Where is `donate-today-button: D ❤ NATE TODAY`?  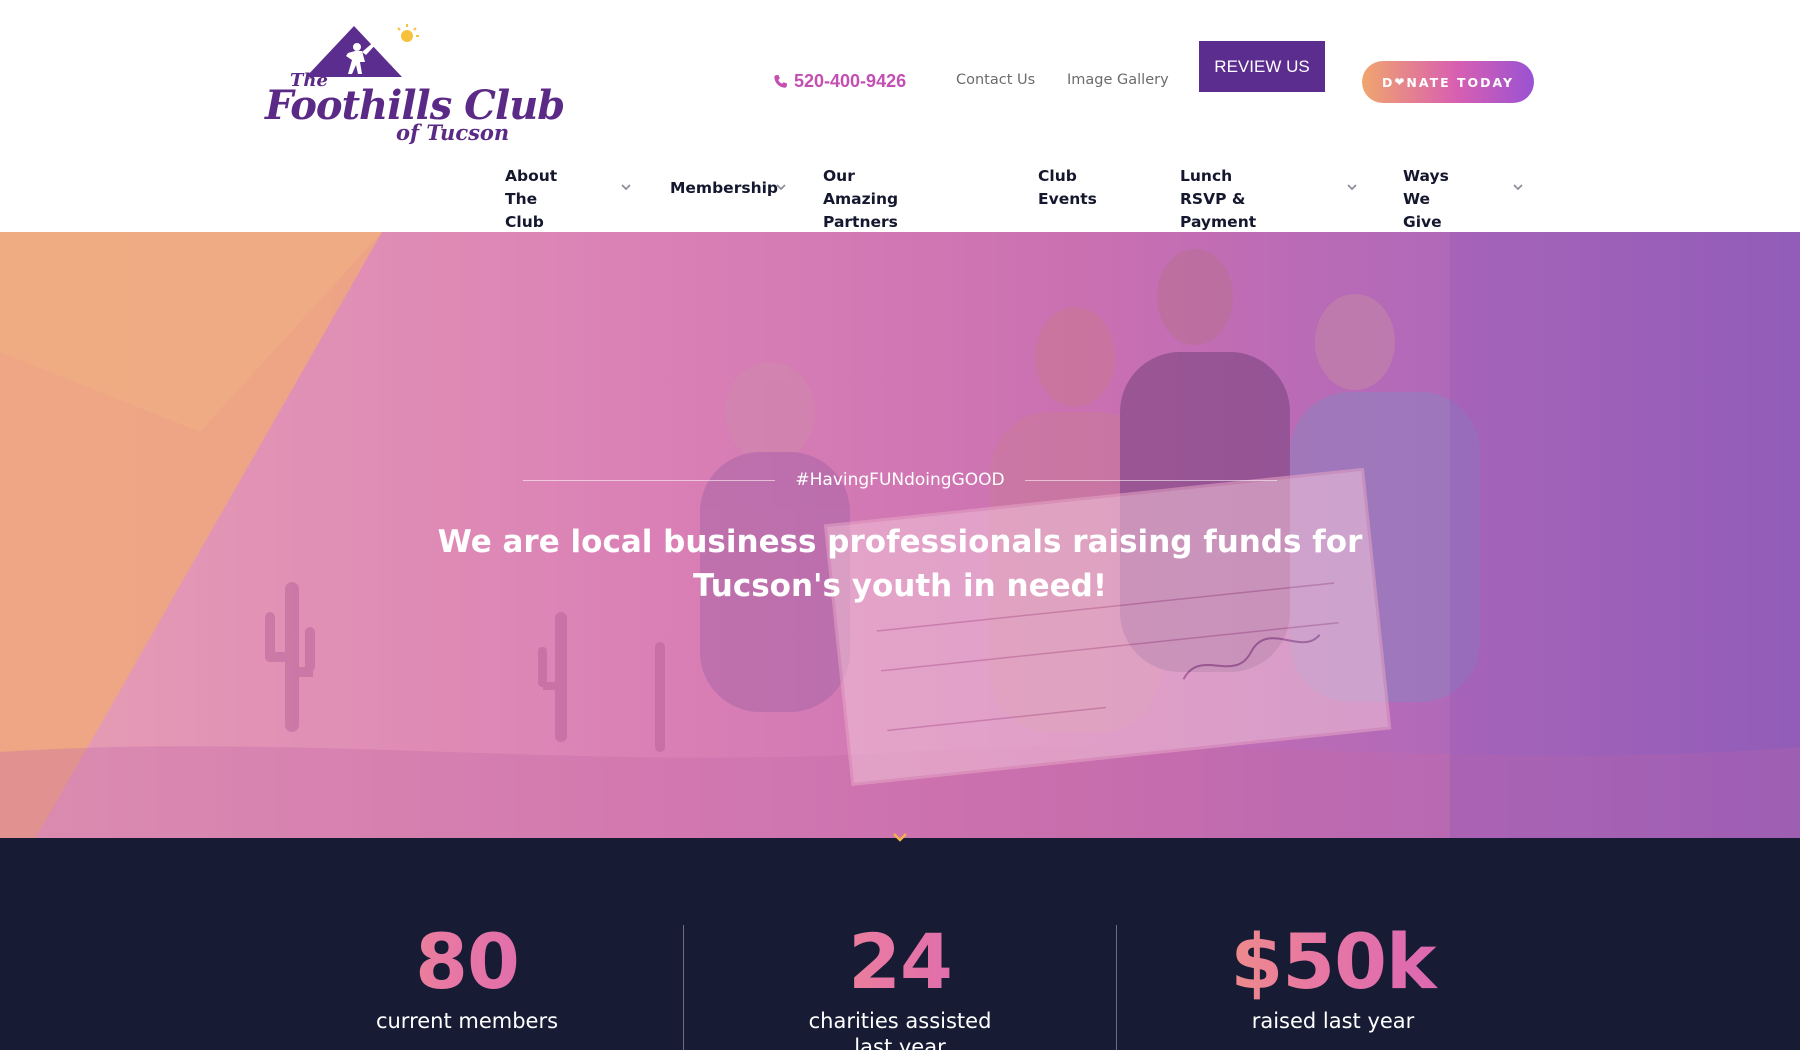 donate-today-button: D ❤ NATE TODAY is located at coordinates (1448, 82).